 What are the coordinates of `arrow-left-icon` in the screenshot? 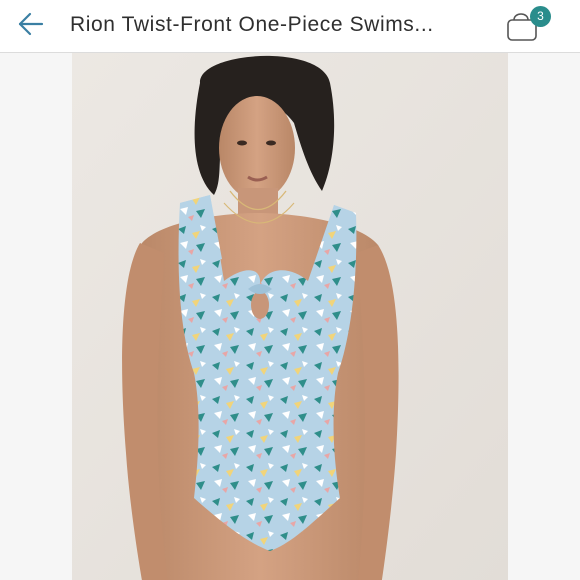 It's located at (30, 26).